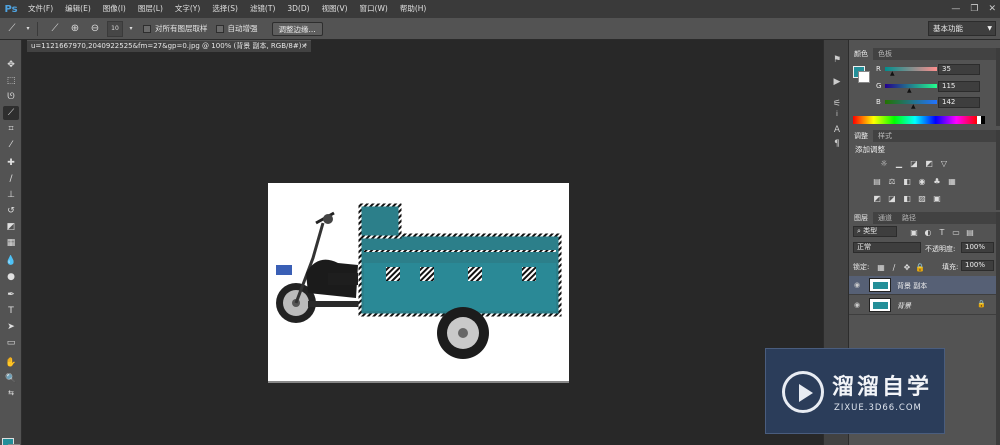 The image size is (1000, 445). What do you see at coordinates (981, 120) in the screenshot?
I see `black-white-ramp` at bounding box center [981, 120].